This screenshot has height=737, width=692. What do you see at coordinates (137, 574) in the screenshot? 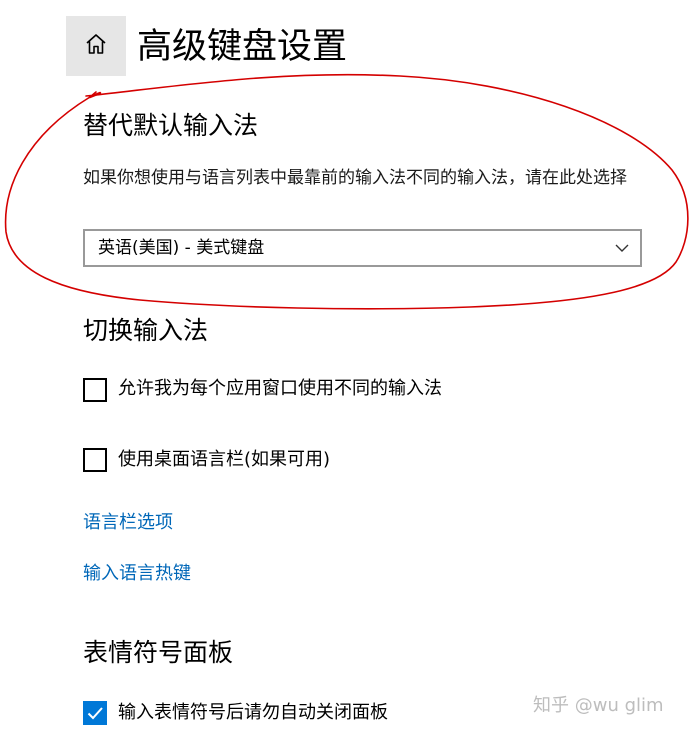
I see `input-language-hotkeys-link: 输入语言热键` at bounding box center [137, 574].